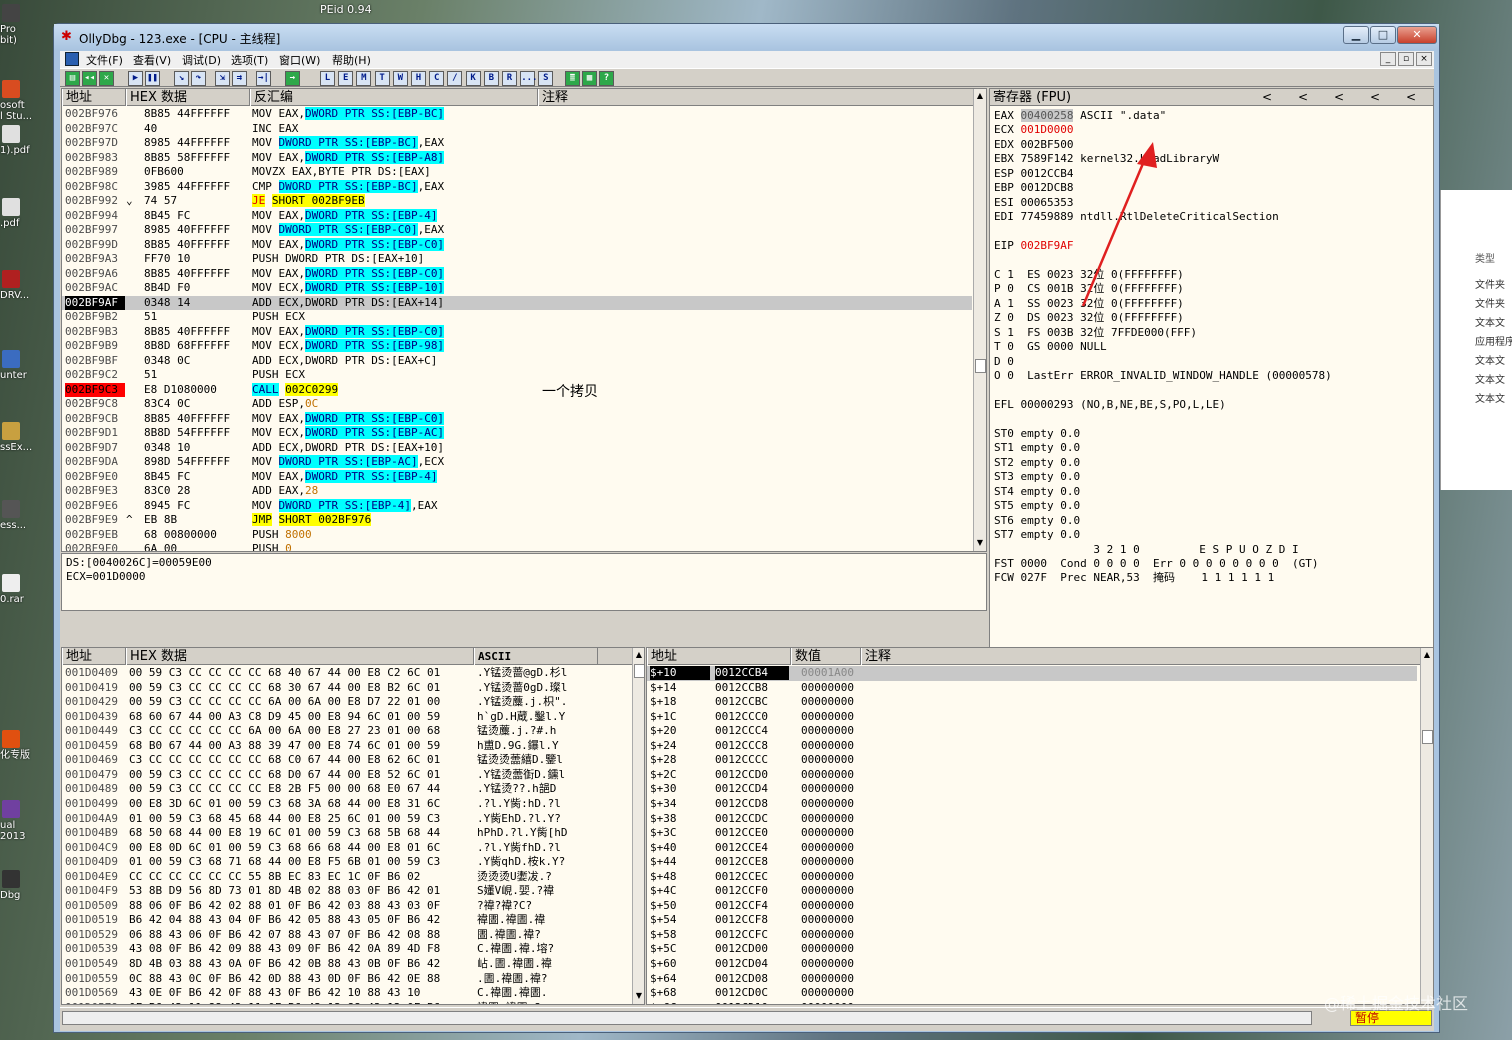 The image size is (1512, 1040). What do you see at coordinates (1032, 833) in the screenshot?
I see `stack-row: $+3C 0012CCE0 00000000` at bounding box center [1032, 833].